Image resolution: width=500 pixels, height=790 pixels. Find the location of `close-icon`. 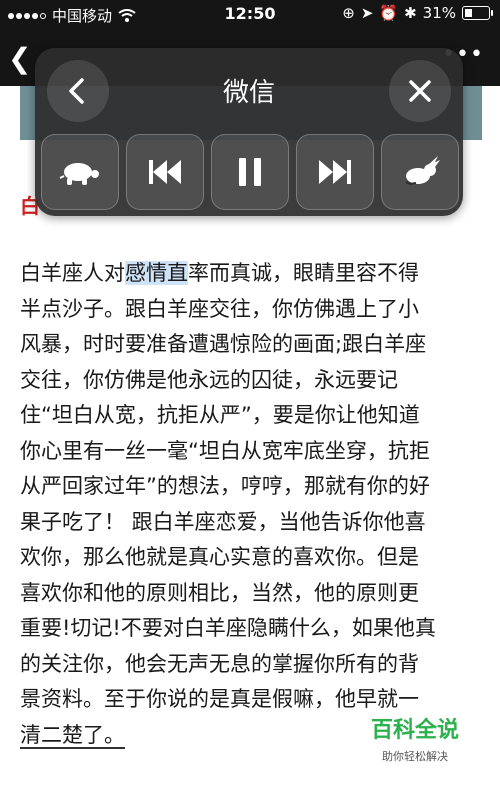

close-icon is located at coordinates (420, 91).